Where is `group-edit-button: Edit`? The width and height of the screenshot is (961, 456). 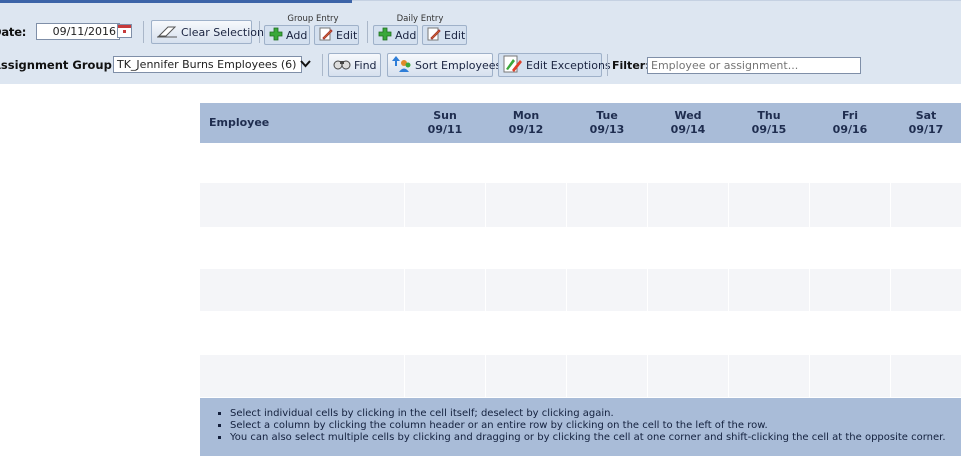 group-edit-button: Edit is located at coordinates (336, 35).